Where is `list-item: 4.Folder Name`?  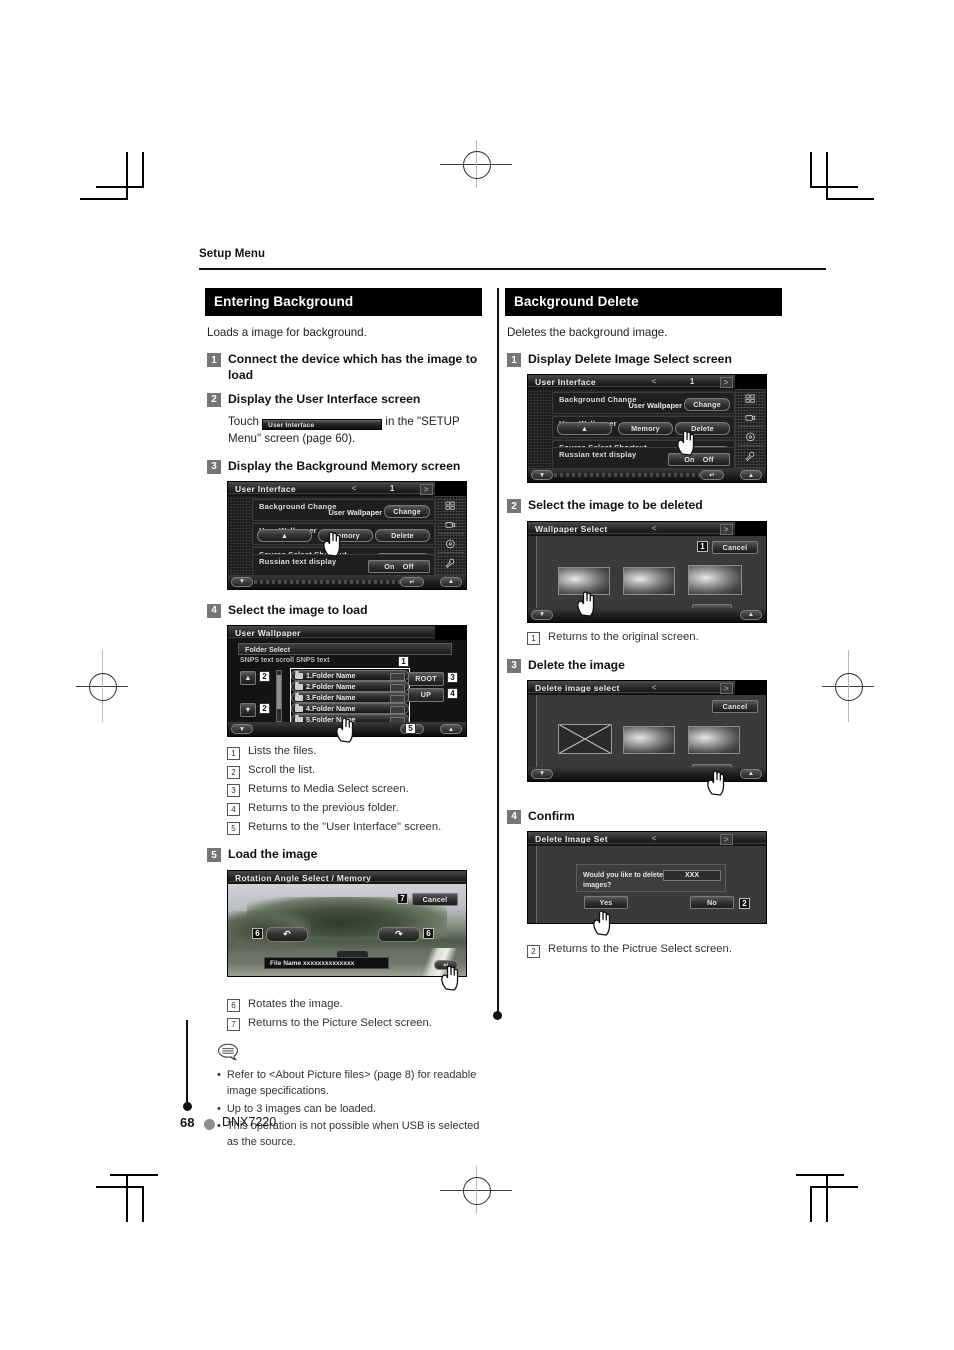
list-item: 4.Folder Name is located at coordinates (350, 709).